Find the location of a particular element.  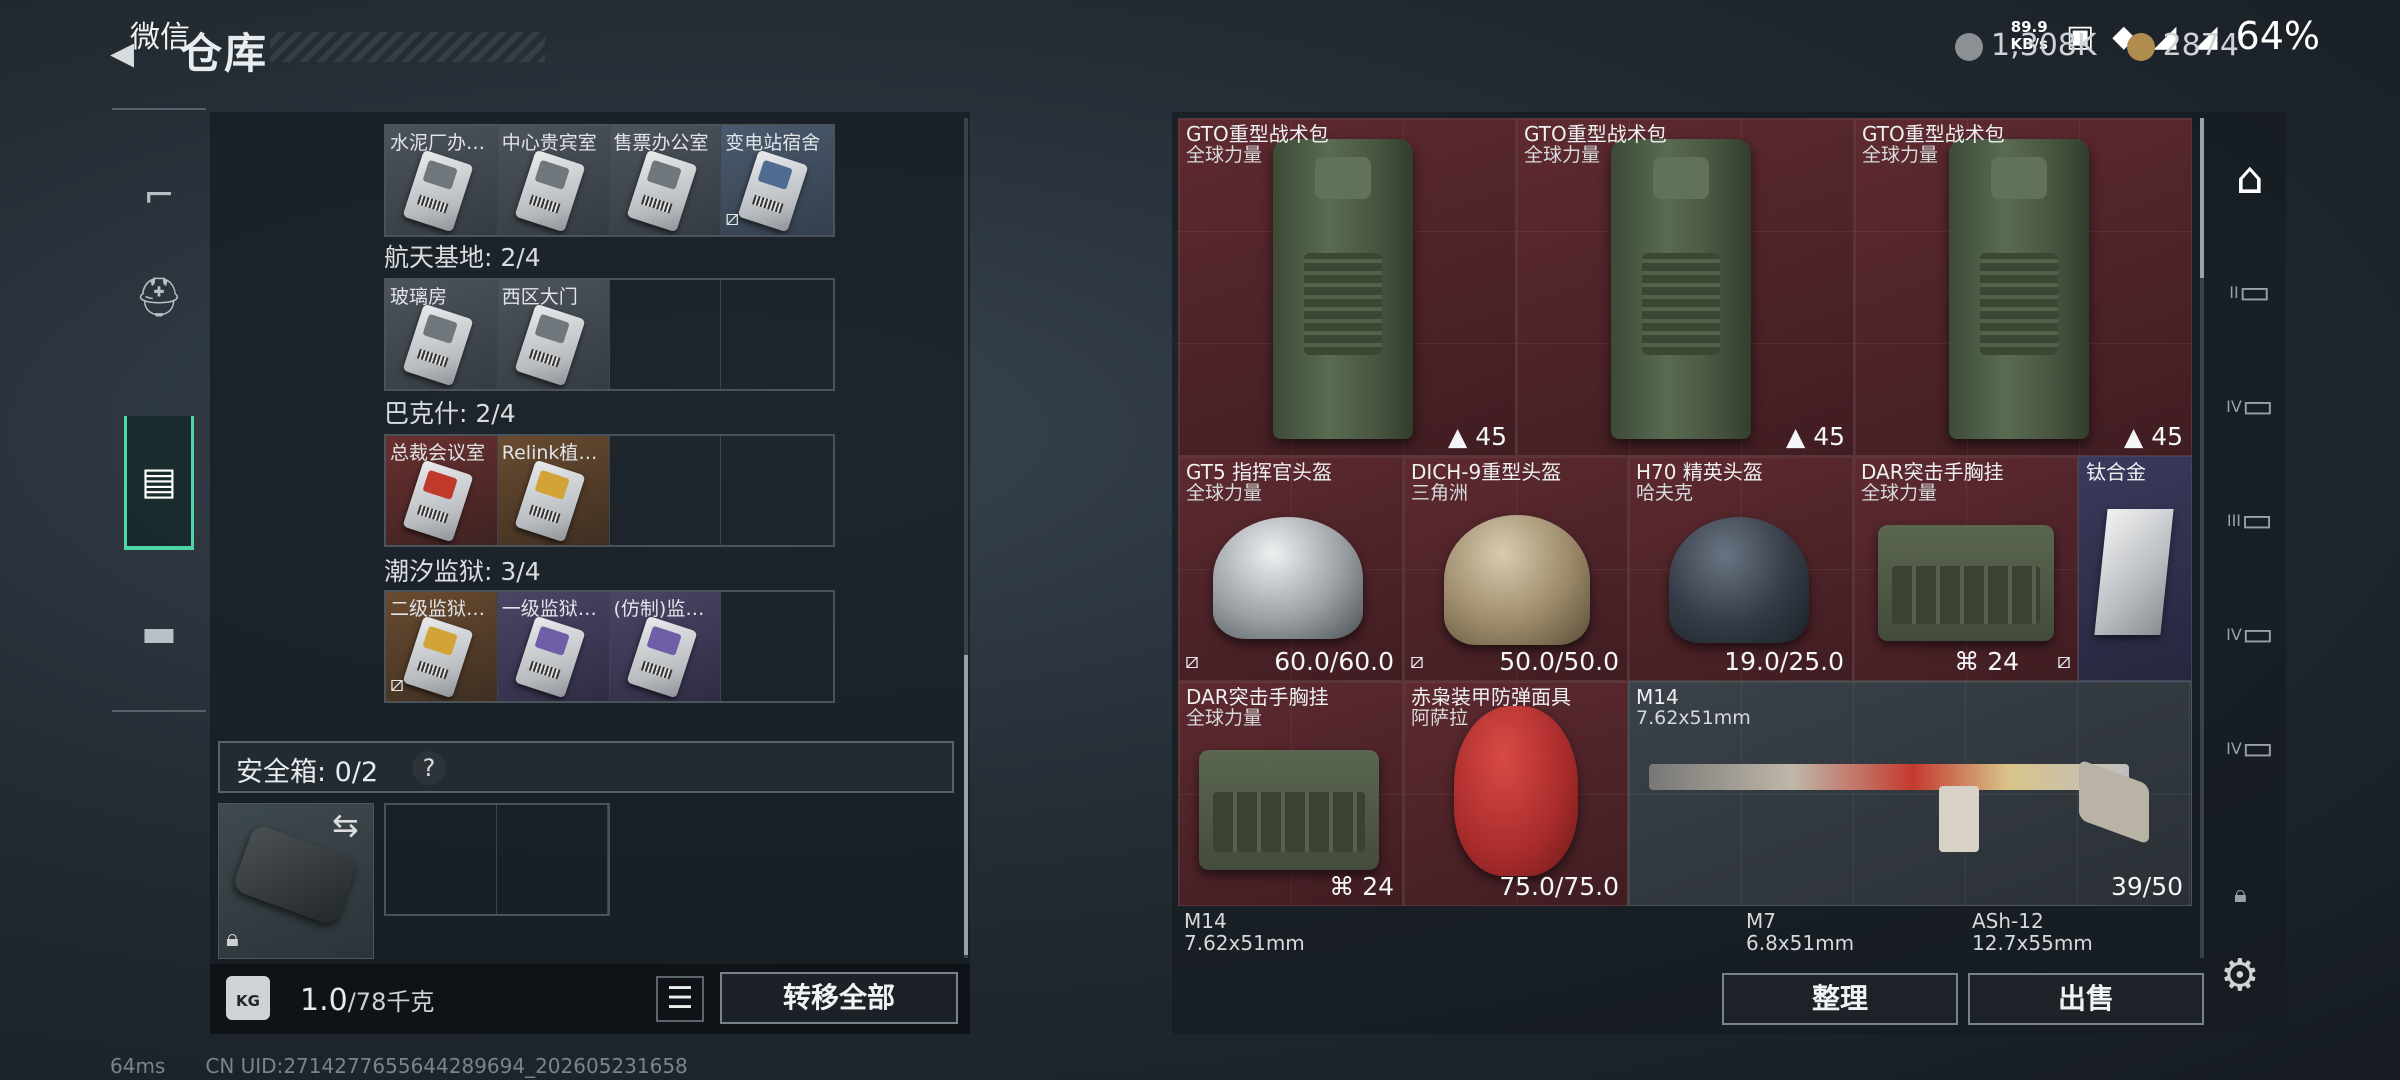

item-ash12-name: ASh-12 12.7x55mm is located at coordinates (2032, 932).